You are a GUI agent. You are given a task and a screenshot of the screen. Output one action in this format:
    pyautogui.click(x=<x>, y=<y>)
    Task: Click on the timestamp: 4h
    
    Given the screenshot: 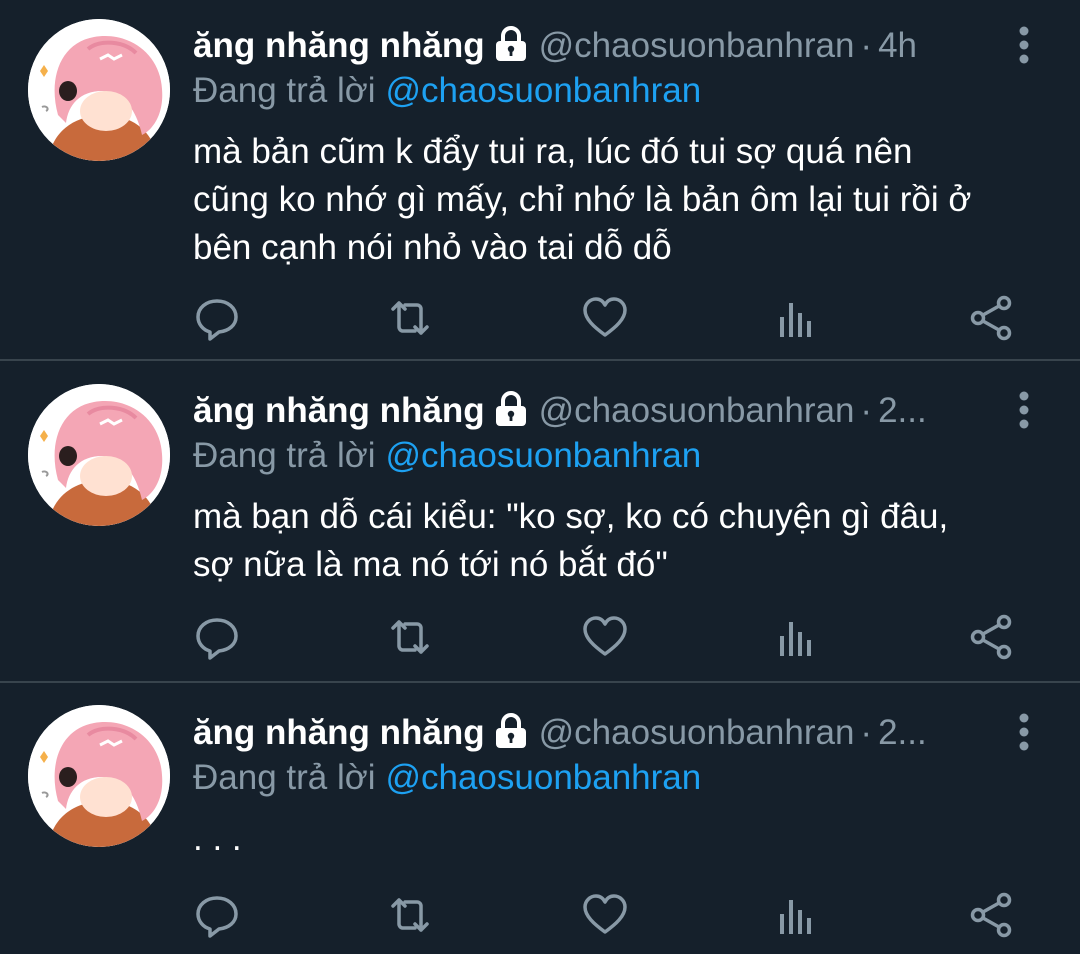 What is the action you would take?
    pyautogui.click(x=897, y=45)
    